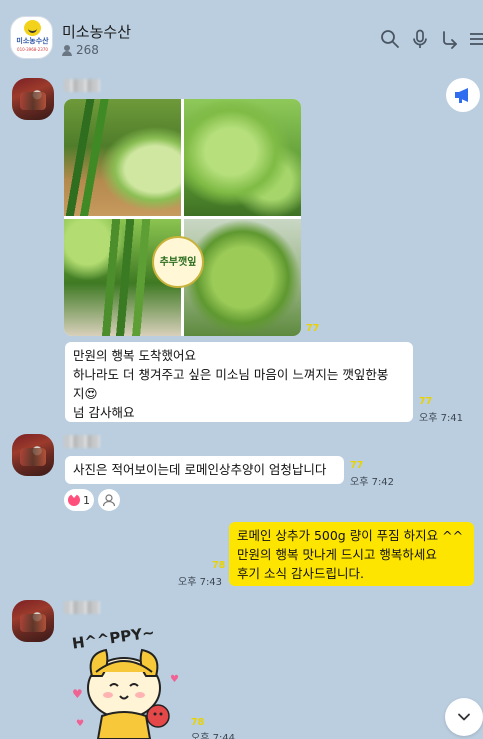  What do you see at coordinates (74, 498) in the screenshot?
I see `heart-icon` at bounding box center [74, 498].